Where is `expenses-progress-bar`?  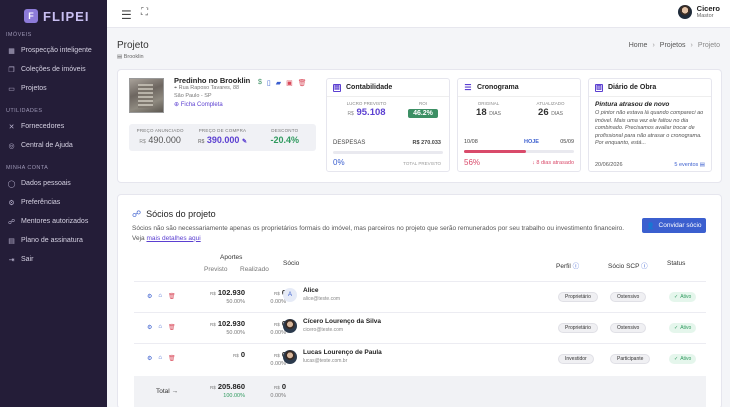
expenses-progress-bar is located at coordinates (388, 152).